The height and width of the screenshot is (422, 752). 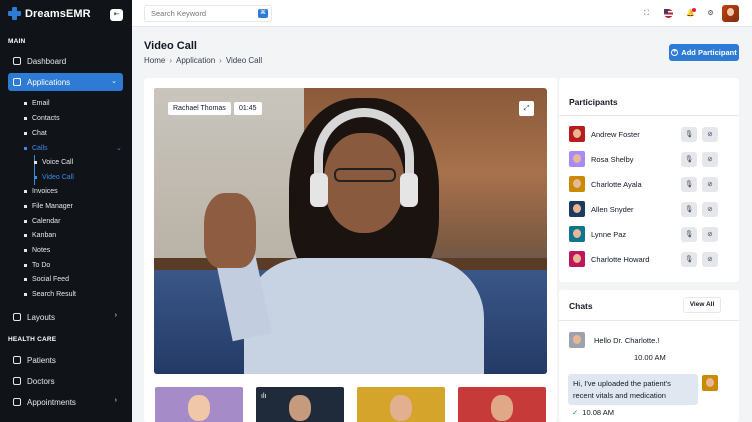 I want to click on sidebar-sub-video-call: Video Call, so click(x=54, y=177).